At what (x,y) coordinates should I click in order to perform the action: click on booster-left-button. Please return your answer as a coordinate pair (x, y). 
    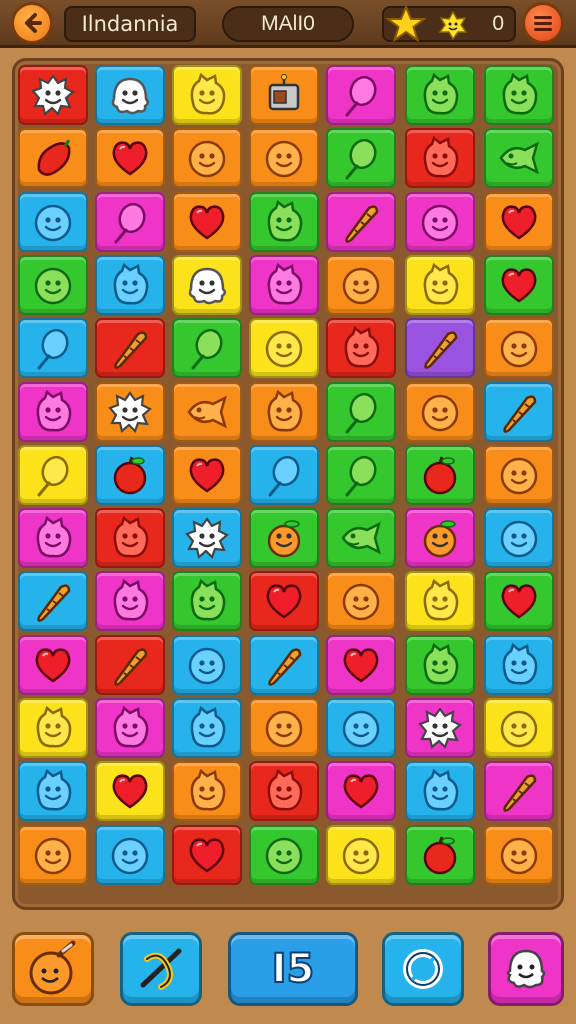
    Looking at the image, I should click on (53, 969).